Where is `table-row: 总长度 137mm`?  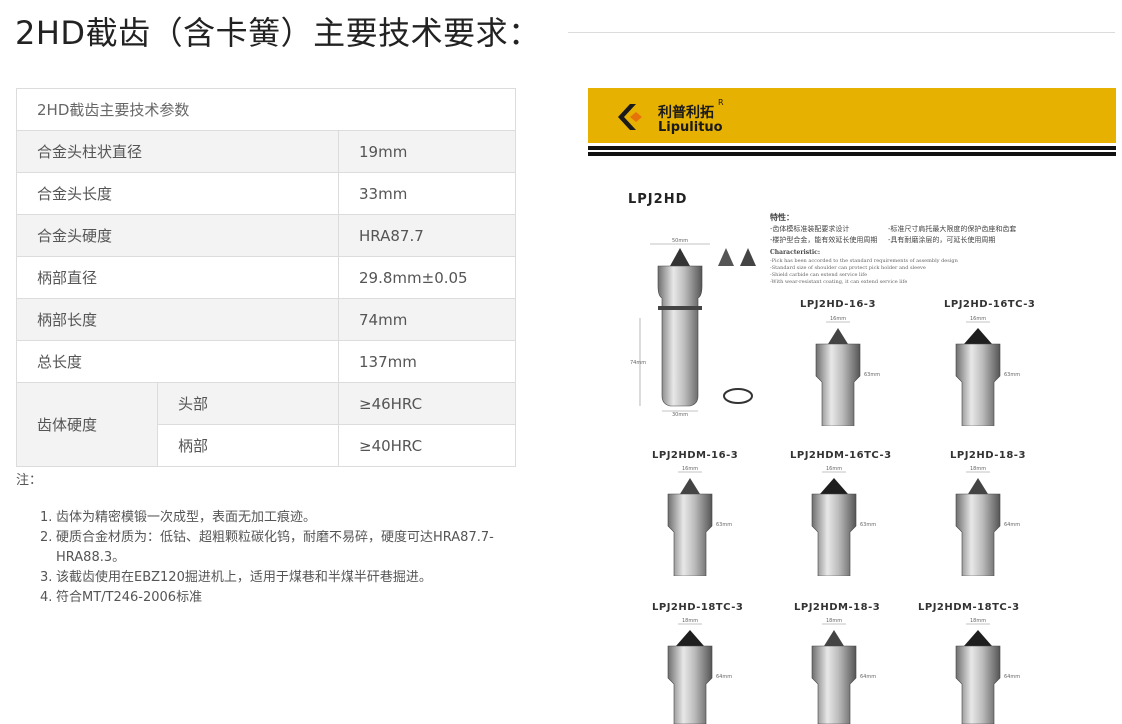
table-row: 总长度 137mm is located at coordinates (266, 361).